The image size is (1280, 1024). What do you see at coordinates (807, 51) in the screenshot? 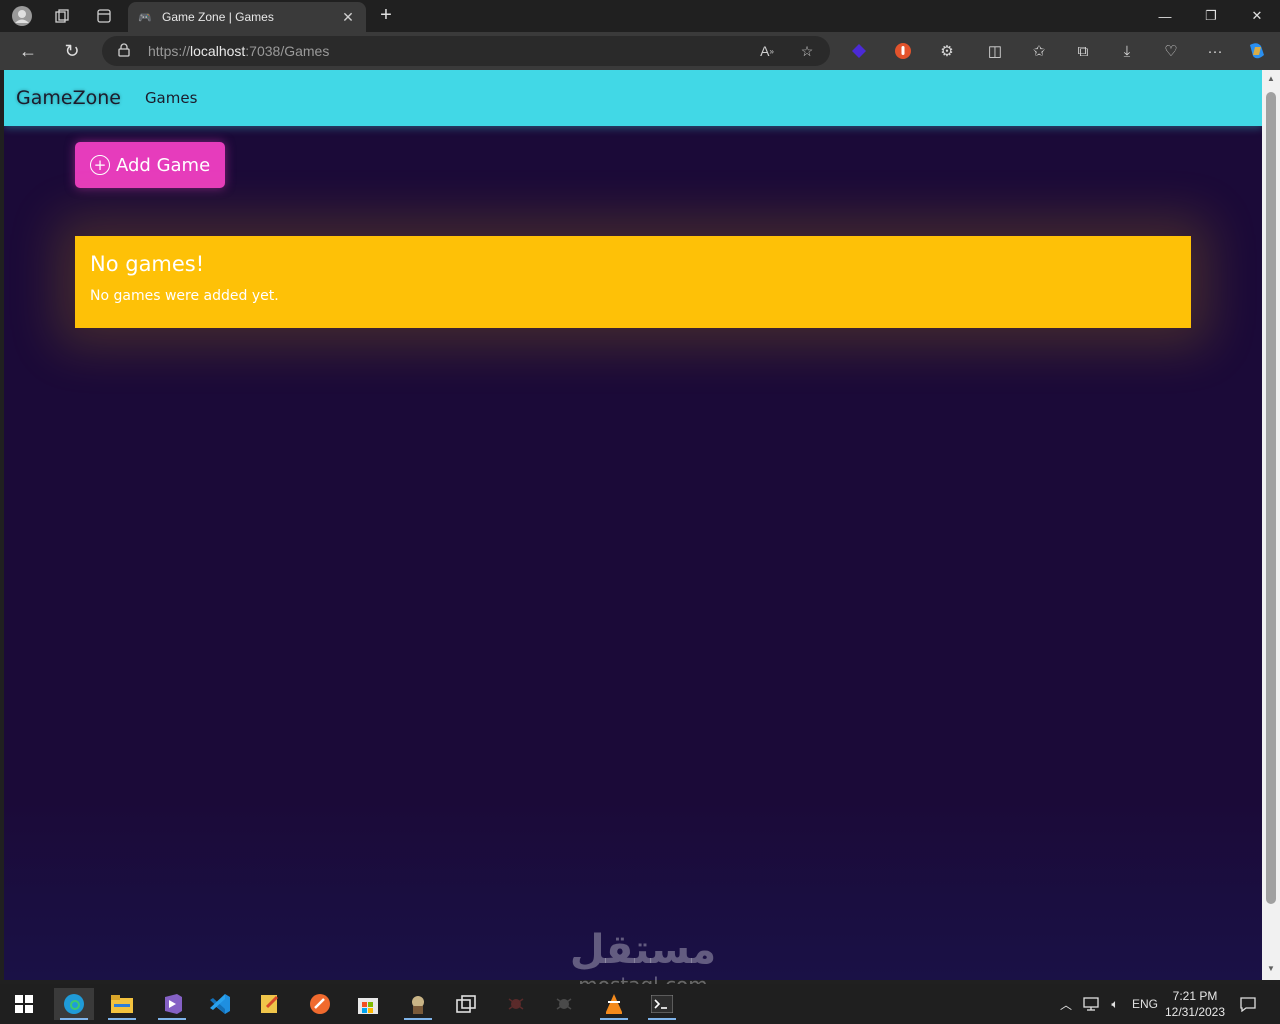
I see `favorite-star-icon: ☆` at bounding box center [807, 51].